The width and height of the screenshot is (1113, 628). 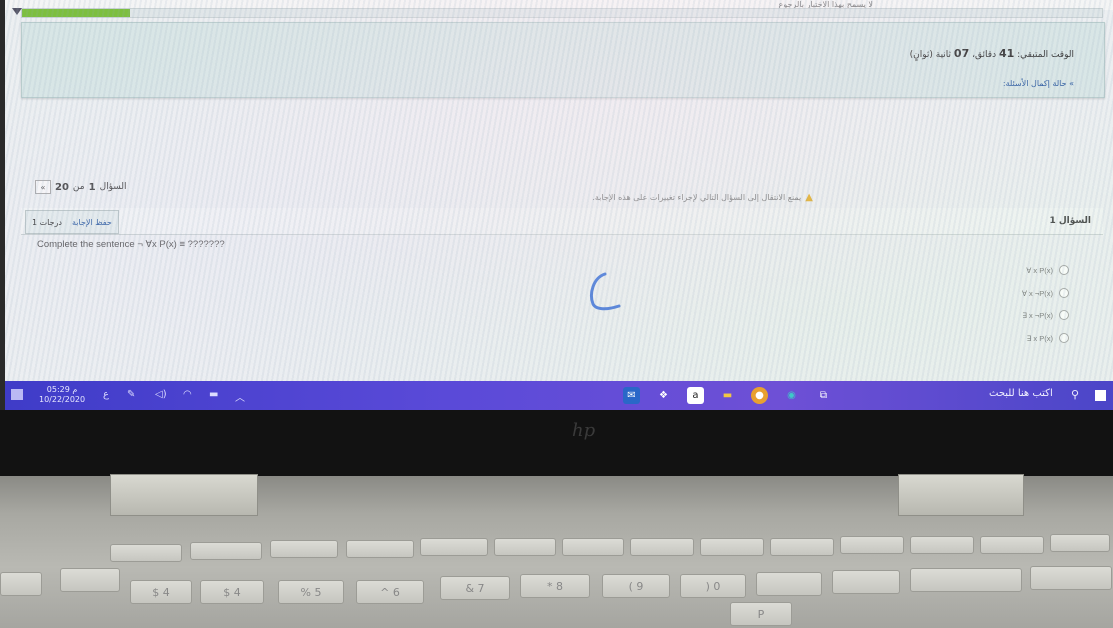 What do you see at coordinates (823, 395) in the screenshot?
I see `task-view-icon: ⧉` at bounding box center [823, 395].